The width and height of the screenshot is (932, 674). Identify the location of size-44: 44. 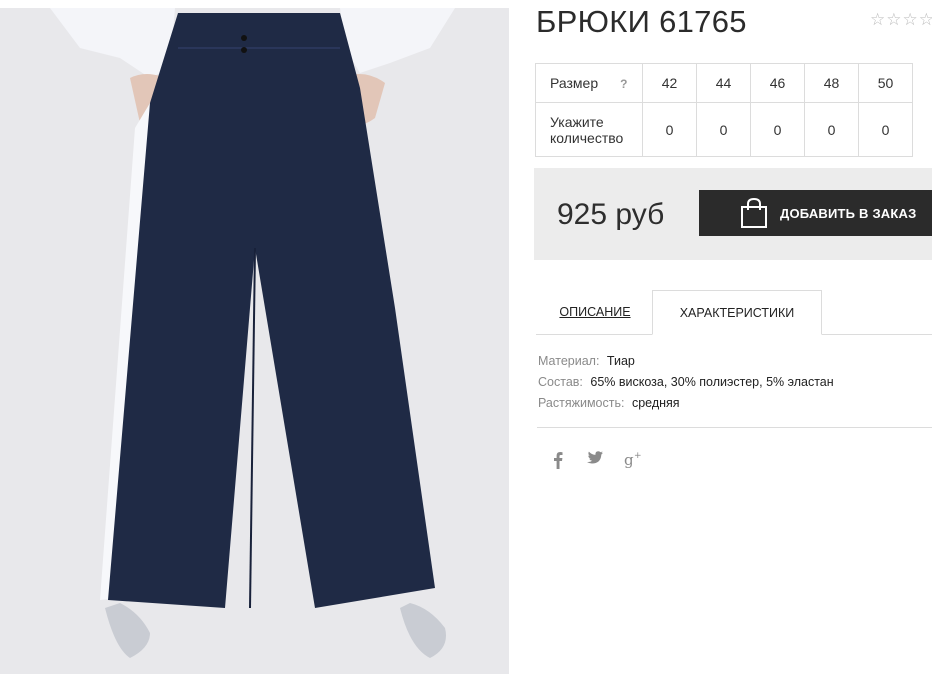
(723, 83).